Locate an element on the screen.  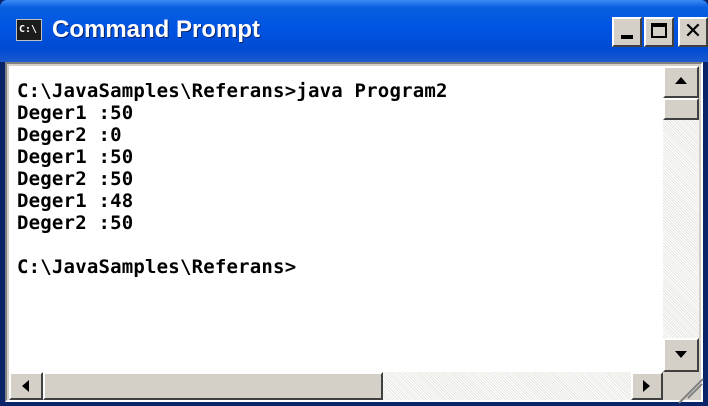
scroll-down-button is located at coordinates (681, 355).